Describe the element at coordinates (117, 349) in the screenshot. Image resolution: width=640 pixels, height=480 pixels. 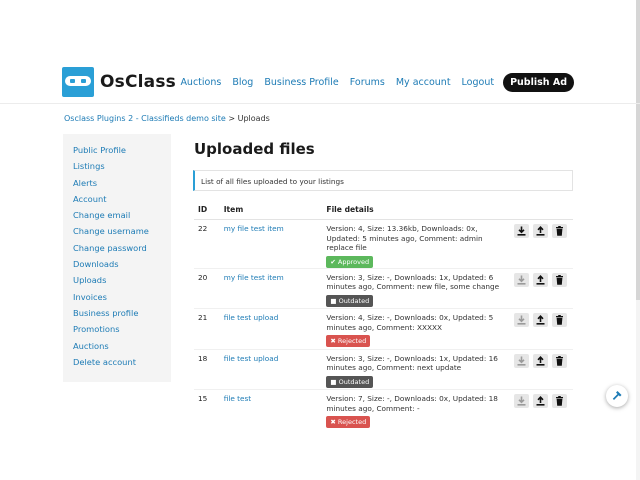
I see `sidebar-item-auctions: Auctions` at that location.